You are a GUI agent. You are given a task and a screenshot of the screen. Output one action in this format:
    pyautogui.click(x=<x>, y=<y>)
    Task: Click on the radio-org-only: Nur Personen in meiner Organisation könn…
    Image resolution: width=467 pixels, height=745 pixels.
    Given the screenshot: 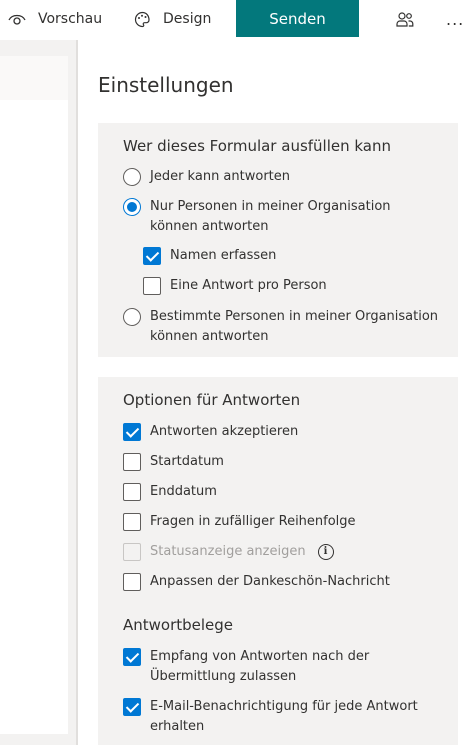 What is the action you would take?
    pyautogui.click(x=283, y=217)
    